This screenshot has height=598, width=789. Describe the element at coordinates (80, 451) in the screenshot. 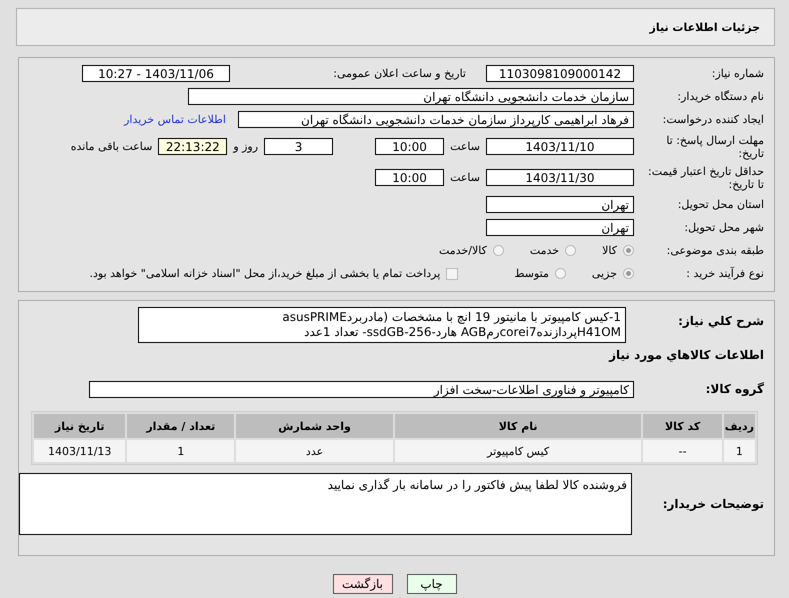

I see `table-cell: 1403/11/13` at that location.